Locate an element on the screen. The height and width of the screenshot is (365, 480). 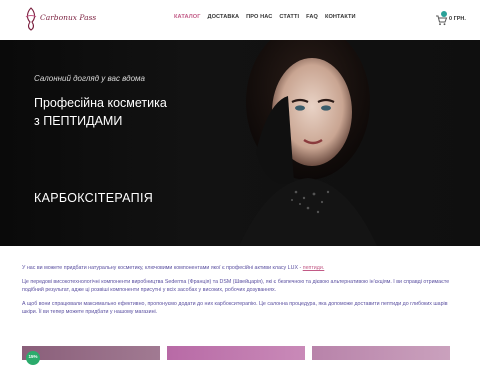
cart-button is located at coordinates (441, 18).